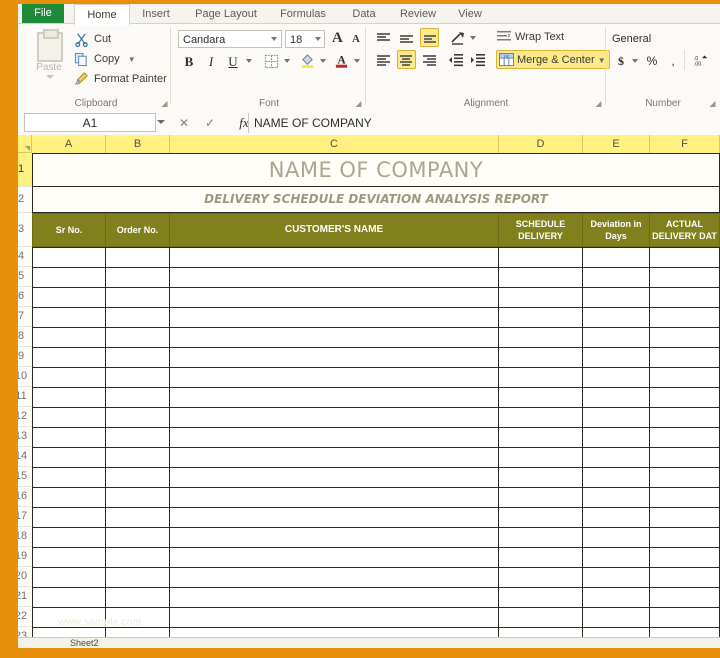 The width and height of the screenshot is (720, 658). Describe the element at coordinates (25, 144) in the screenshot. I see `select-all-corner` at that location.